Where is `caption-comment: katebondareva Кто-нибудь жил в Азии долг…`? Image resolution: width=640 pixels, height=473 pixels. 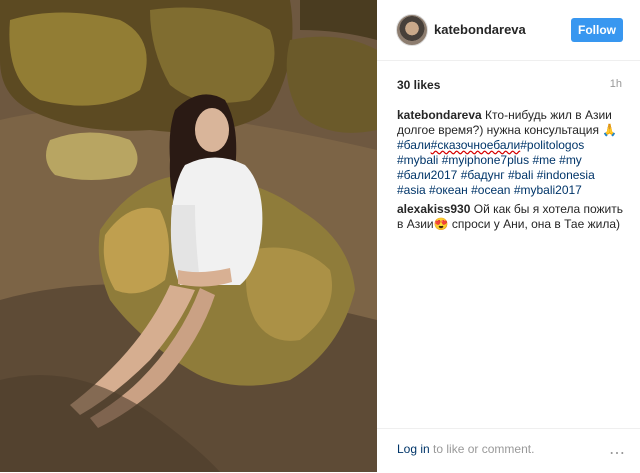
caption-comment: katebondareva Кто-нибудь жил в Азии долг… is located at coordinates (510, 153).